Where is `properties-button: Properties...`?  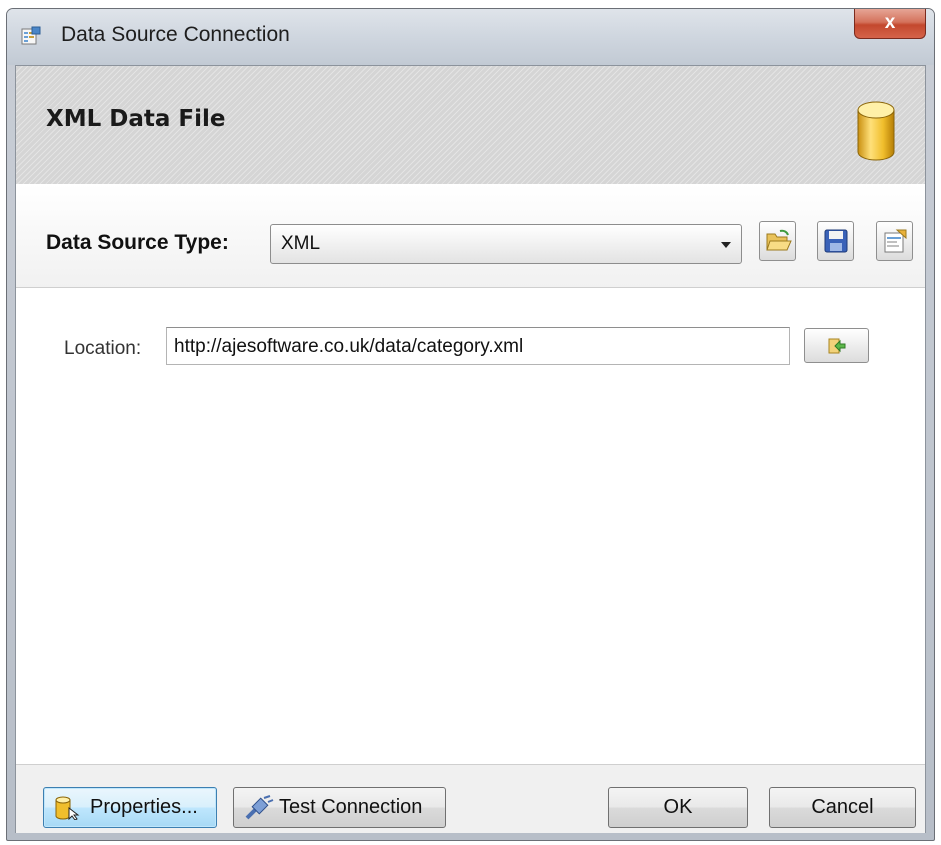
properties-button: Properties... is located at coordinates (130, 807).